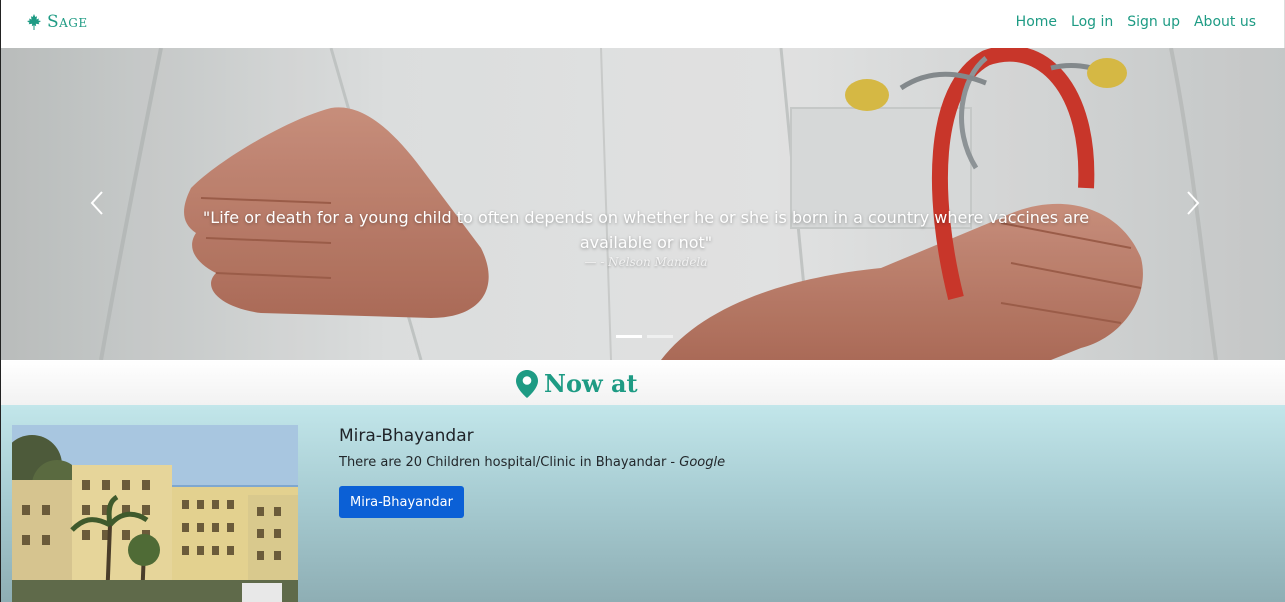 The image size is (1285, 602). What do you see at coordinates (642, 382) in the screenshot?
I see `now-at-section: Now at` at bounding box center [642, 382].